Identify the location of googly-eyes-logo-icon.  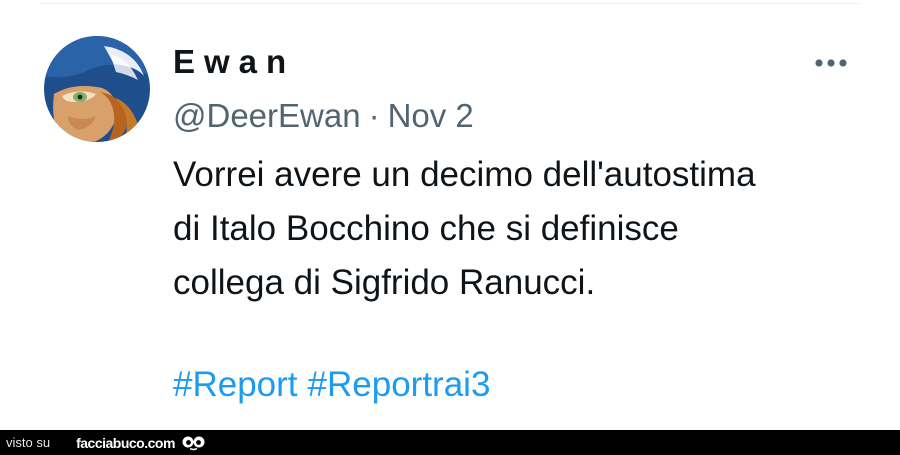
(194, 443).